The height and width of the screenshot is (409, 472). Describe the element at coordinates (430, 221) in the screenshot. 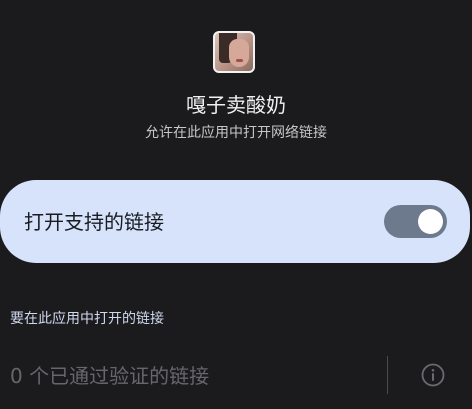

I see `switch-thumb` at that location.